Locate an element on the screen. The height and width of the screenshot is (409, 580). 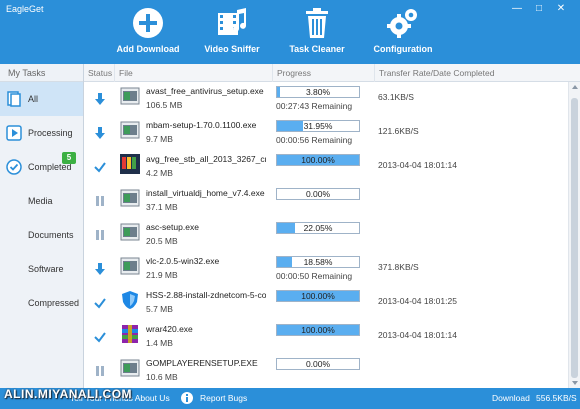
file-size: 21.9 MB is located at coordinates (162, 275).